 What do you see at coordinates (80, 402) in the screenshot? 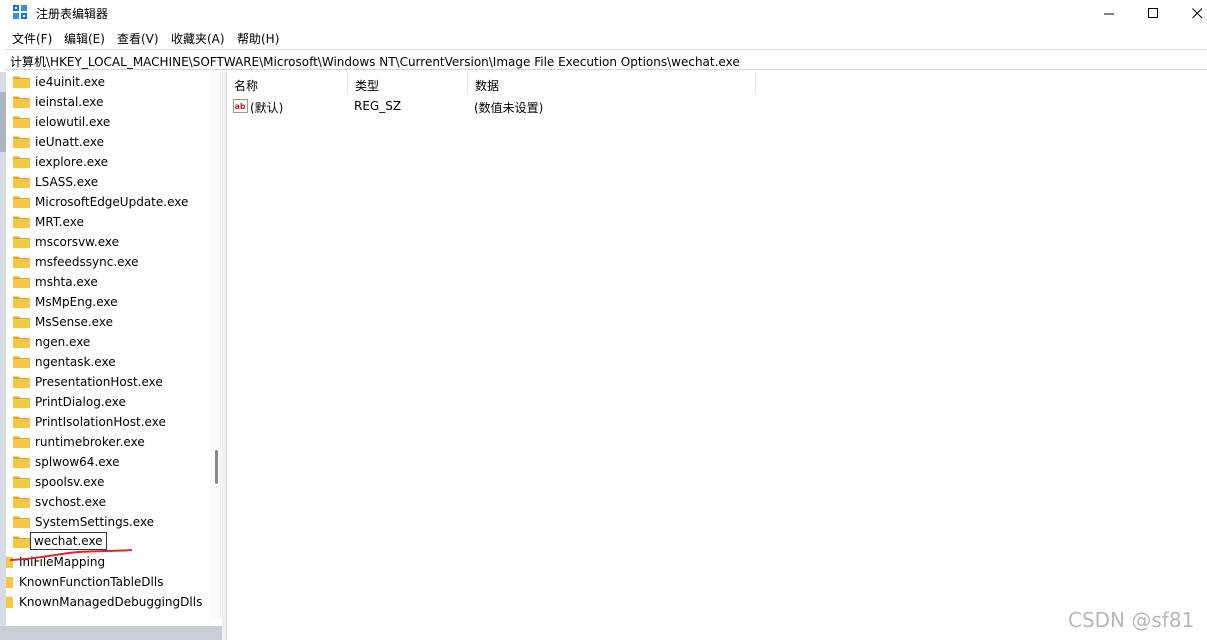
I see `tree-item-label: PrintDialog.exe` at bounding box center [80, 402].